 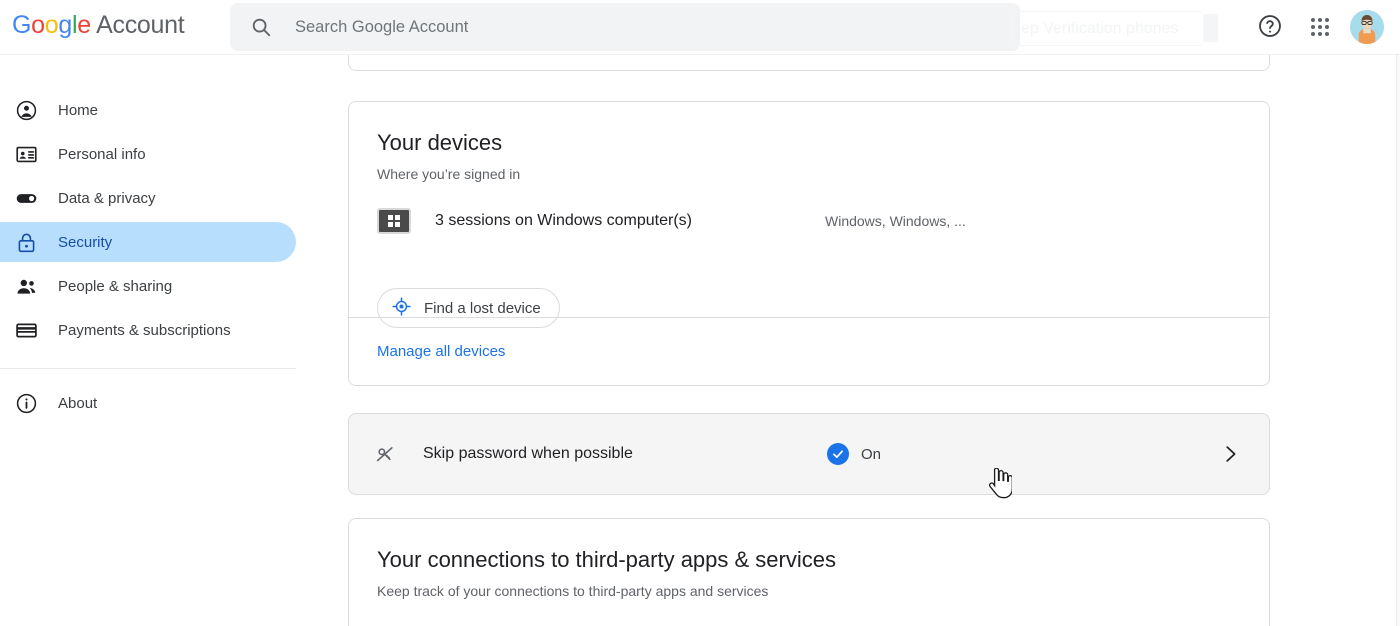 What do you see at coordinates (1398, 340) in the screenshot?
I see `scrollbar-track` at bounding box center [1398, 340].